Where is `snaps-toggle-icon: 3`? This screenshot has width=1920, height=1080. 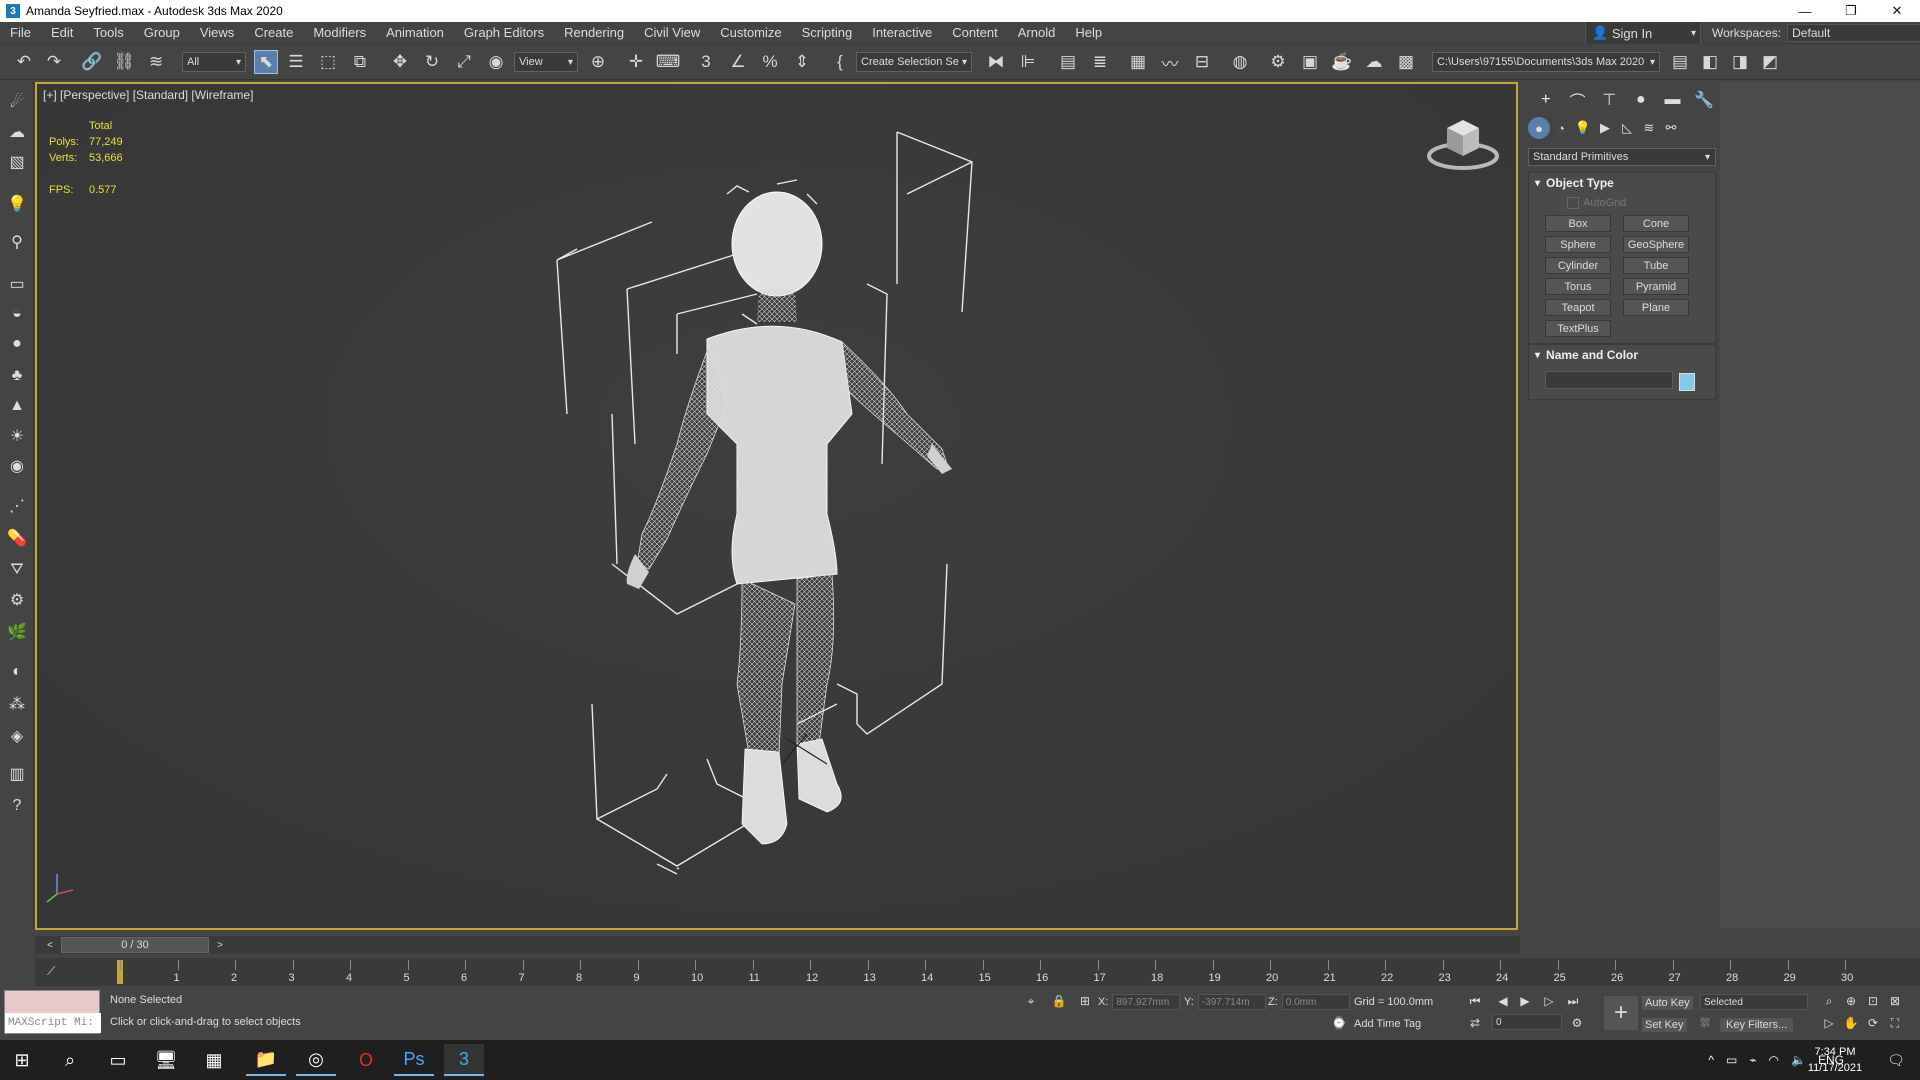 snaps-toggle-icon: 3 is located at coordinates (706, 62).